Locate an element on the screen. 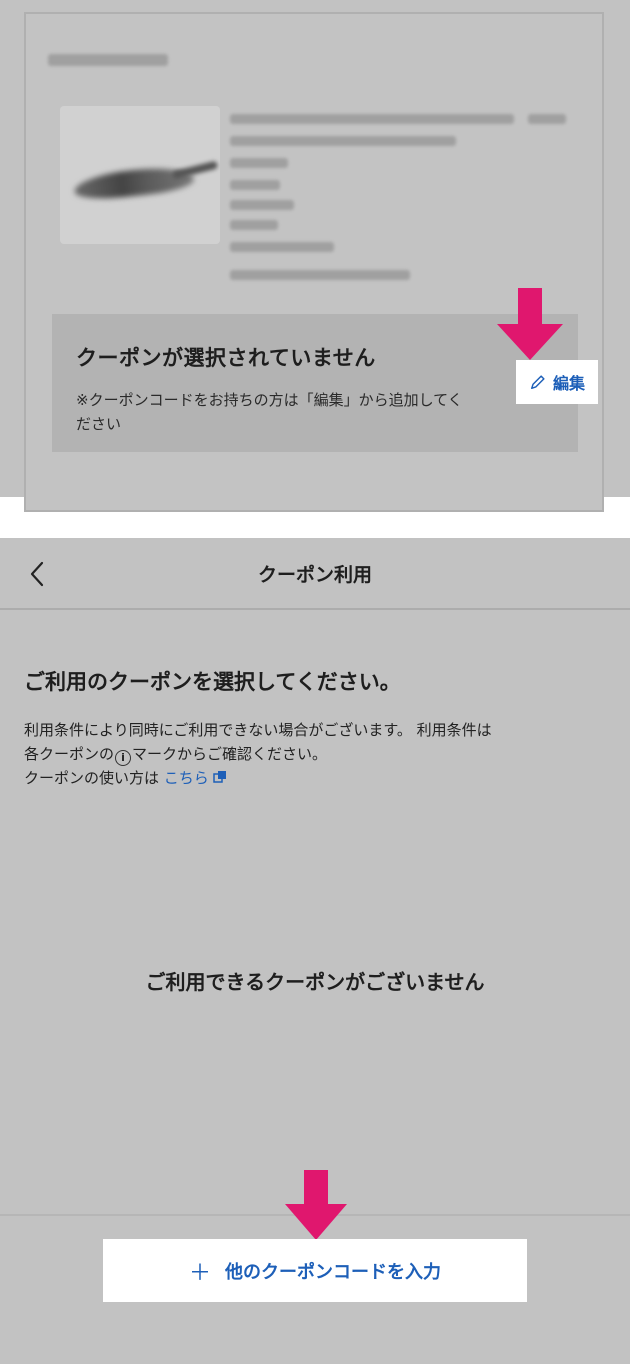 This screenshot has width=630, height=1364. blurred-product-price is located at coordinates (547, 119).